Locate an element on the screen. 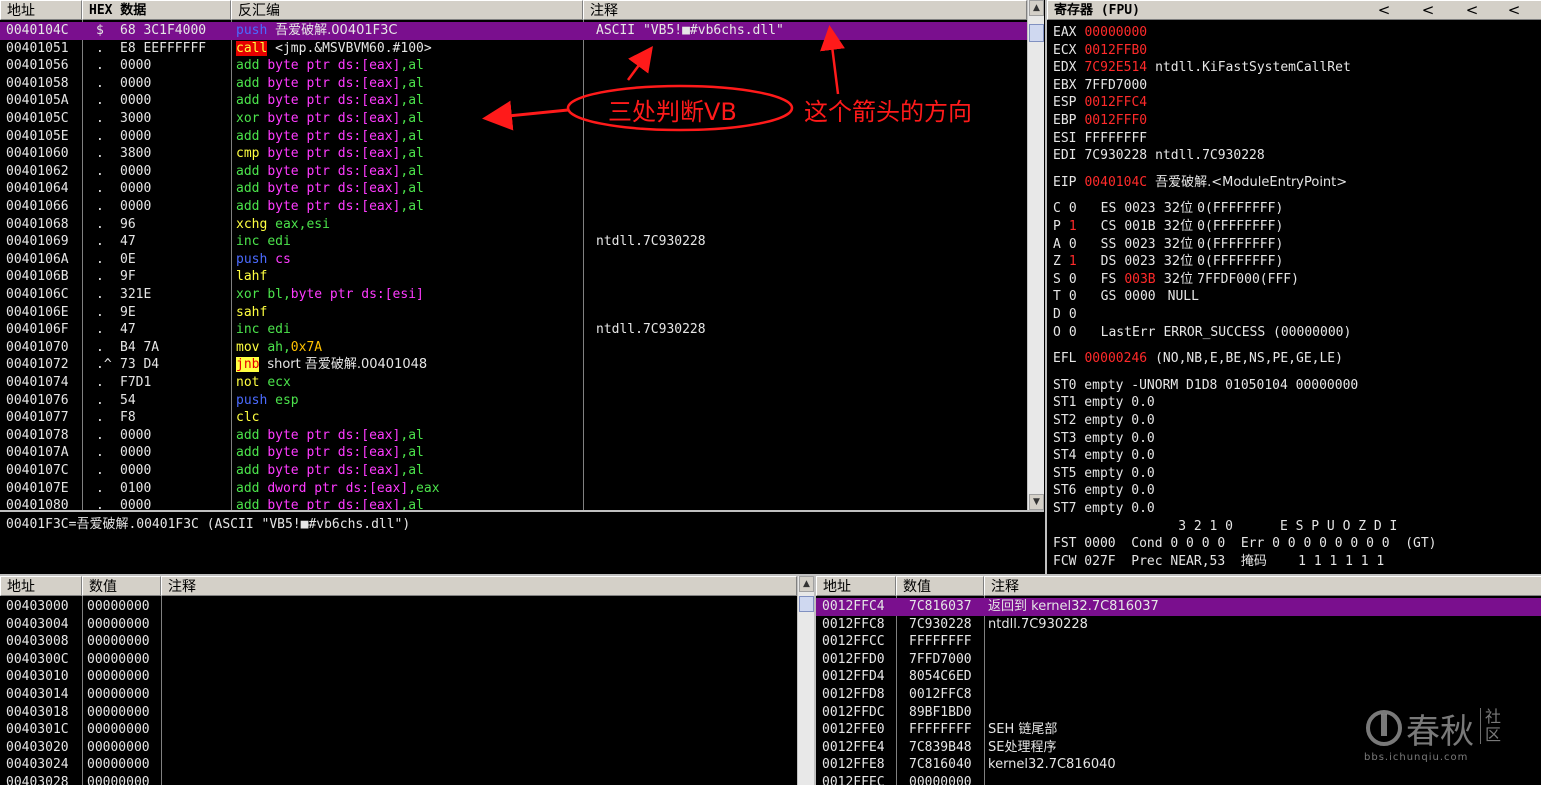 This screenshot has height=785, width=1541. fpu-register: ST4 empty 0.0 is located at coordinates (1104, 456).